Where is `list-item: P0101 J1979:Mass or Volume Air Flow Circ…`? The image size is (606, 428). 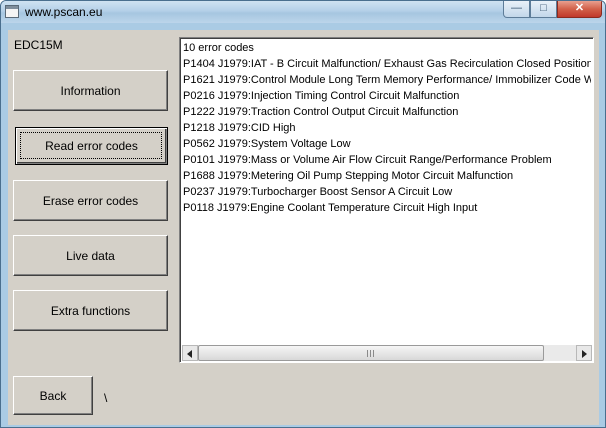 list-item: P0101 J1979:Mass or Volume Air Flow Circ… is located at coordinates (387, 160).